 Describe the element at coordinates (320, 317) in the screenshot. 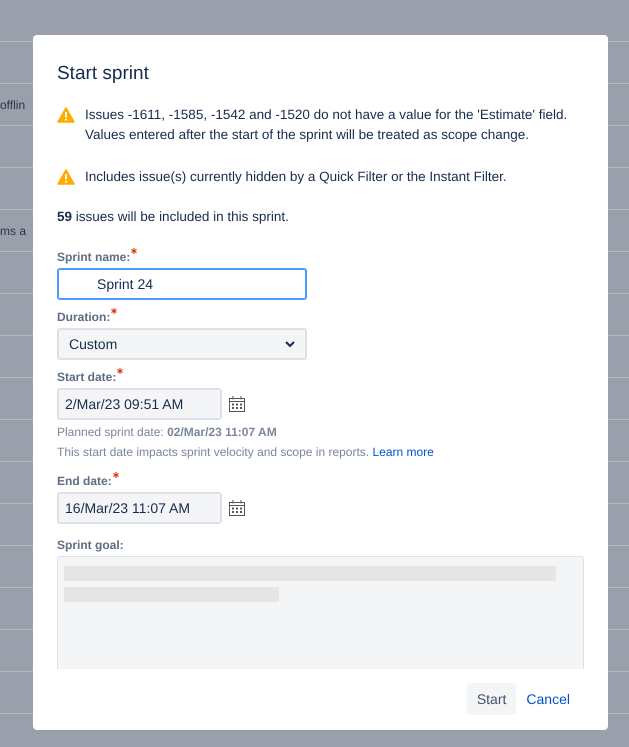

I see `field-label: Duration:` at that location.